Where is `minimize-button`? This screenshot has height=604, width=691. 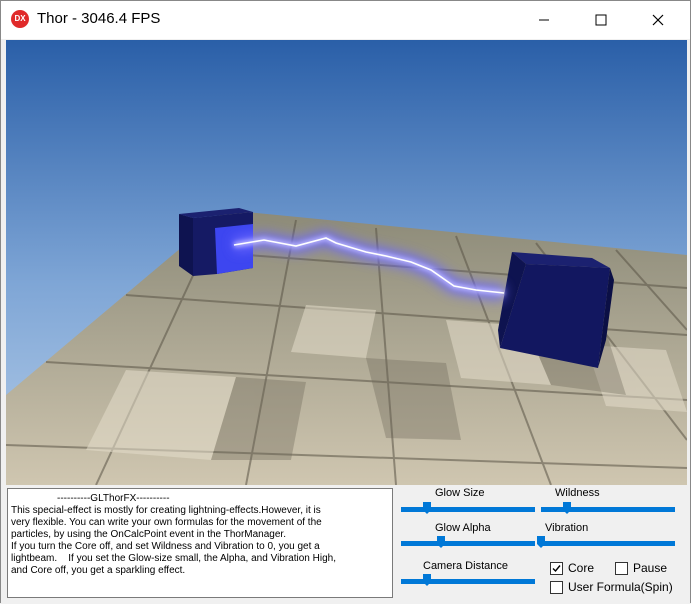
minimize-button is located at coordinates (544, 20).